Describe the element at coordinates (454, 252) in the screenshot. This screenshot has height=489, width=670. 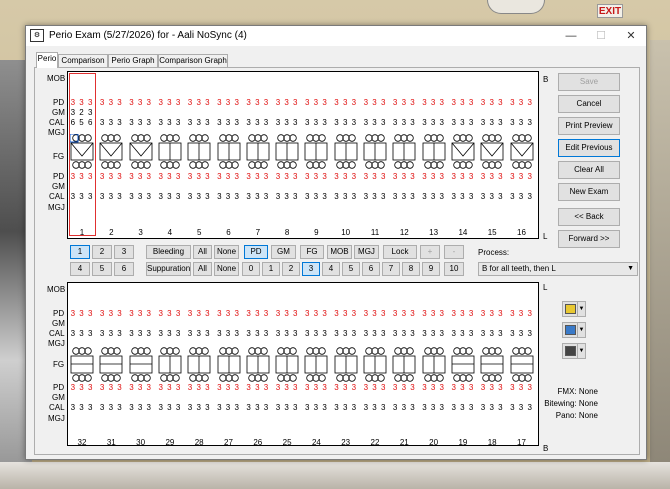
I see `toolbar-button-x: -` at that location.